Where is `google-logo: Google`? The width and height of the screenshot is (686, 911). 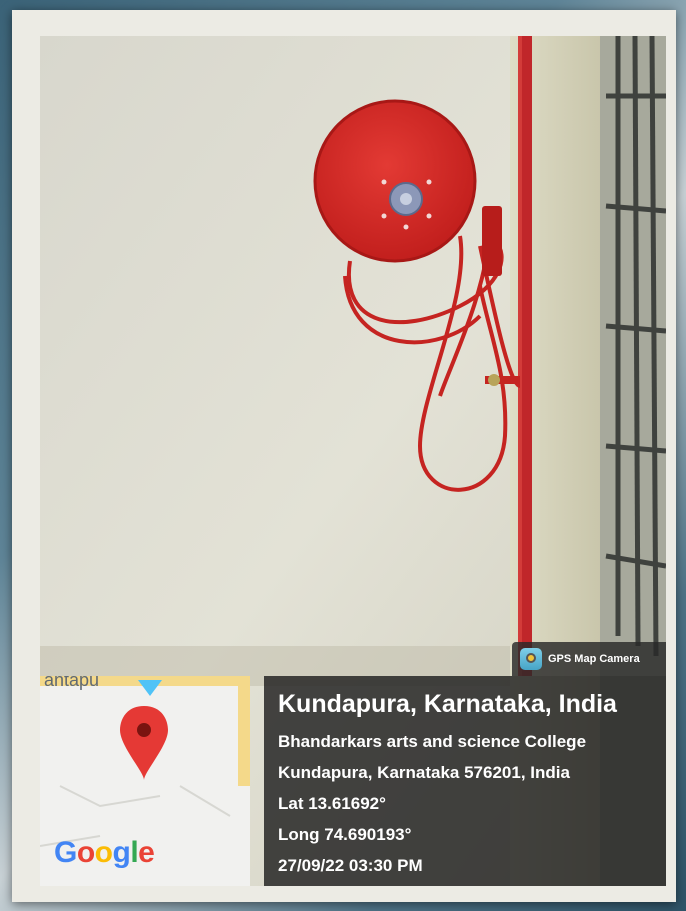 google-logo: Google is located at coordinates (104, 852).